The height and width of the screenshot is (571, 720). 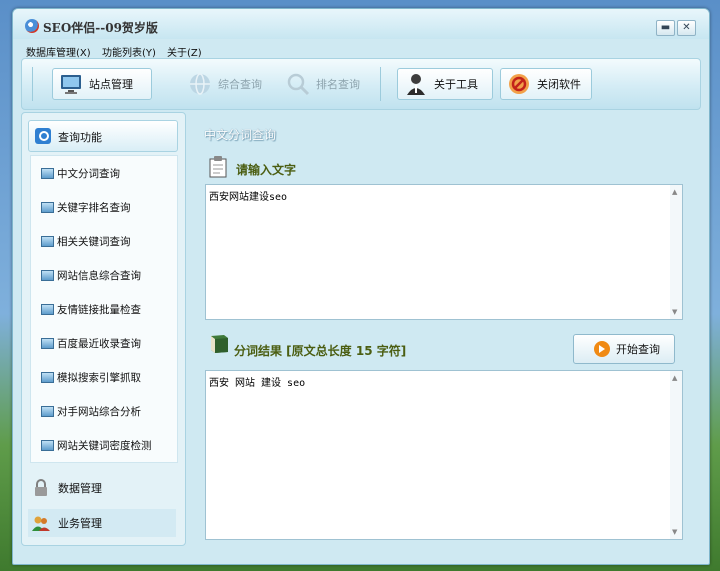 What do you see at coordinates (219, 344) in the screenshot?
I see `book-icon` at bounding box center [219, 344].